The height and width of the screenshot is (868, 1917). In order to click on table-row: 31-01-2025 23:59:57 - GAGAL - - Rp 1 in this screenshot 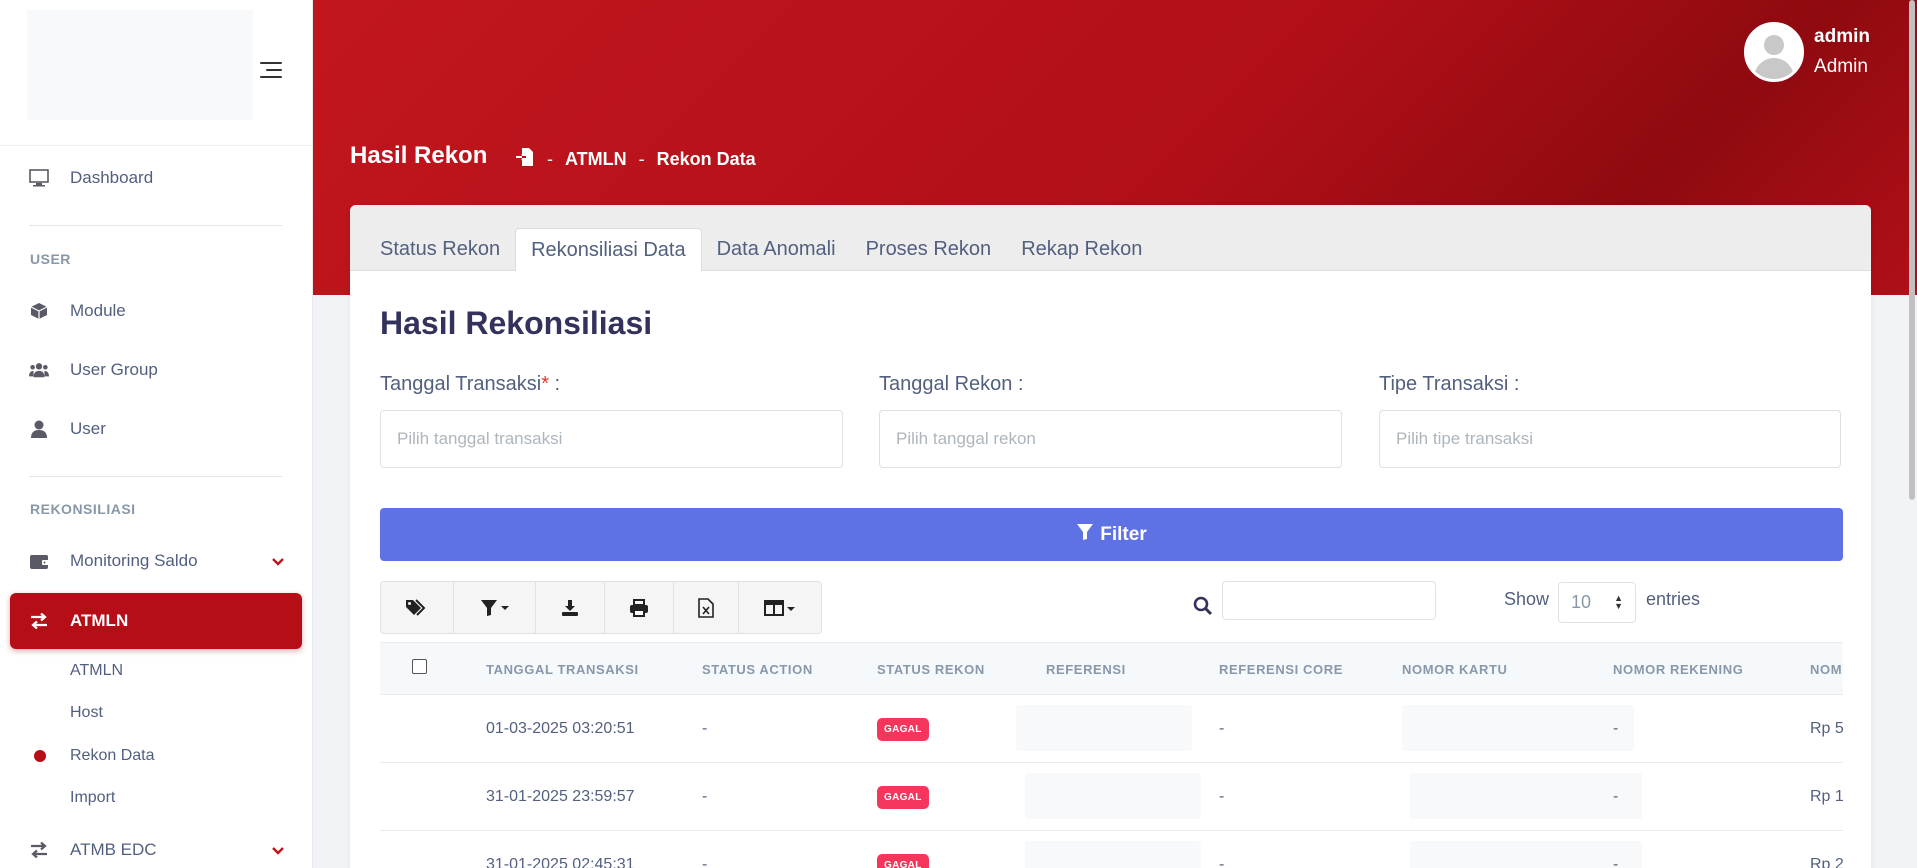, I will do `click(1112, 797)`.